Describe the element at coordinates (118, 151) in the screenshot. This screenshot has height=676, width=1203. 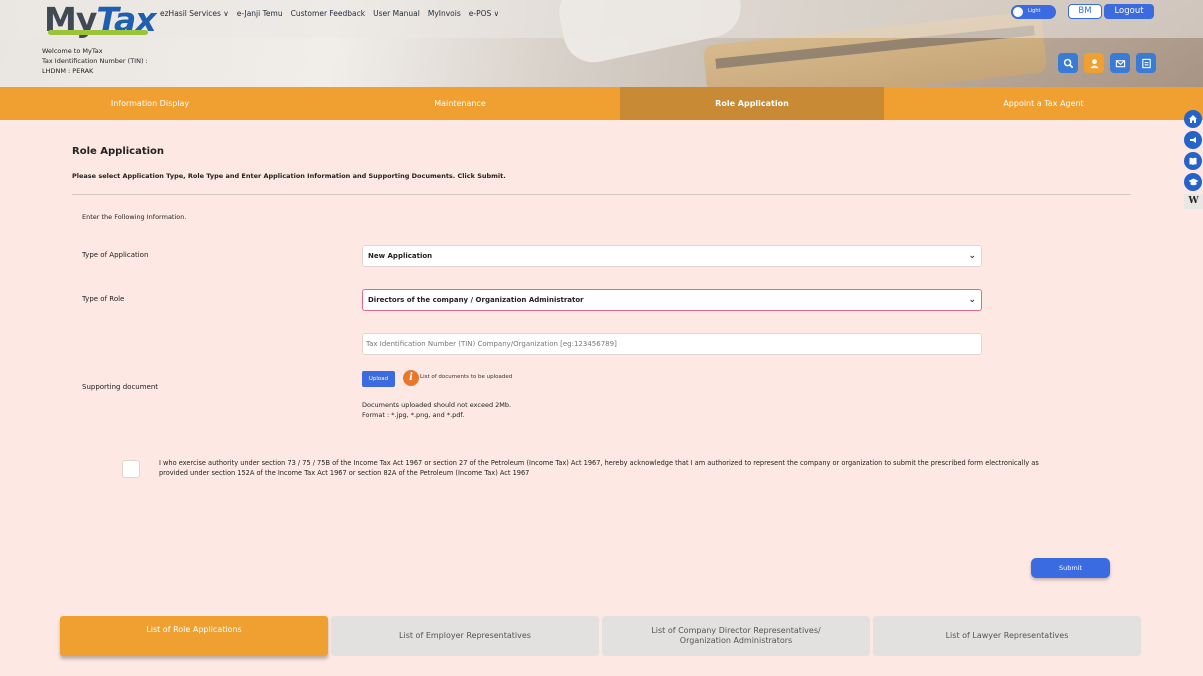
I see `page-title: Role Application` at that location.